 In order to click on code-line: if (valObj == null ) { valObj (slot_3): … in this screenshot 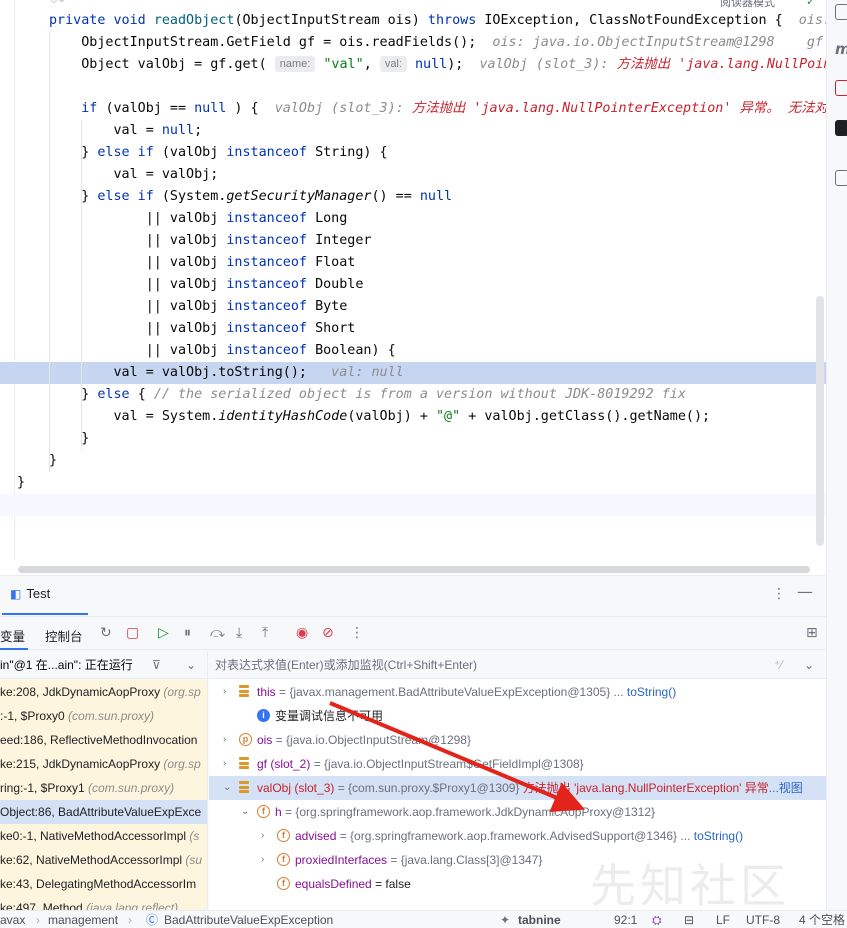, I will do `click(413, 109)`.